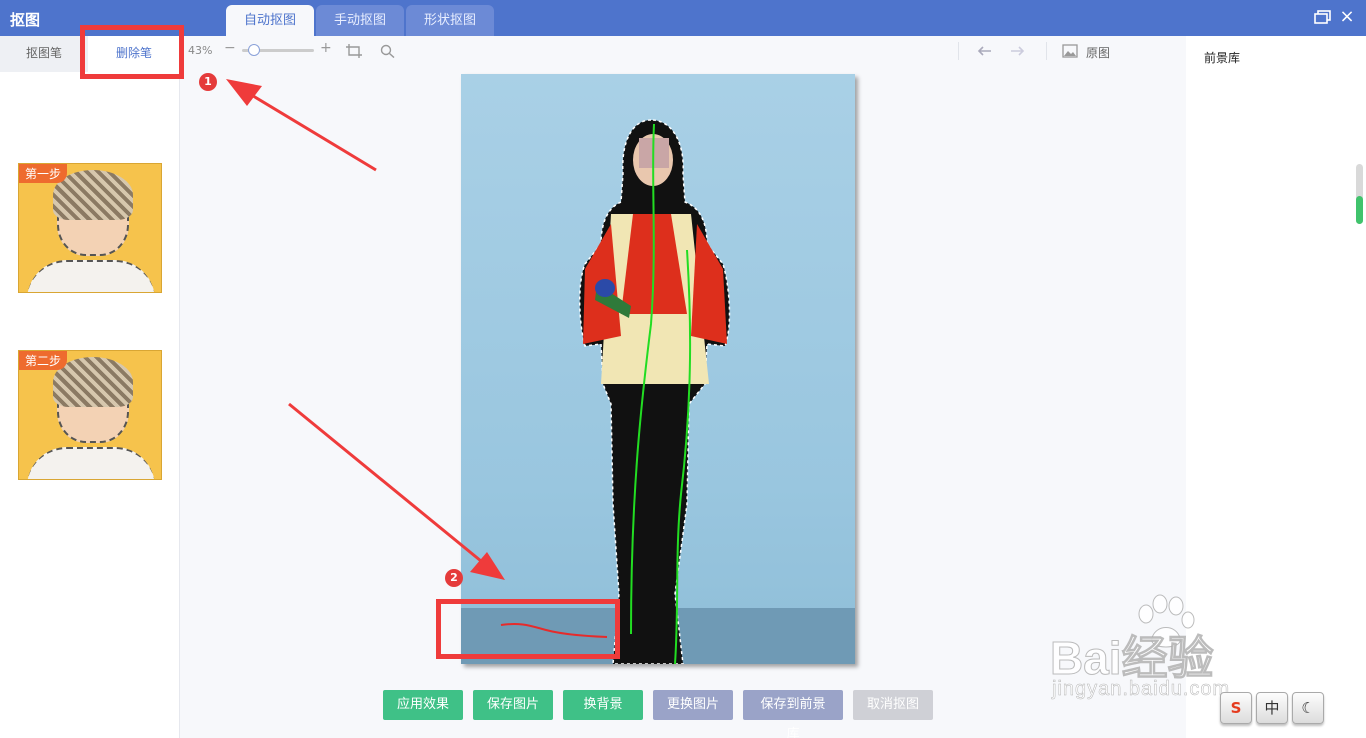  I want to click on step-one-thumbnail: 第一步, so click(90, 228).